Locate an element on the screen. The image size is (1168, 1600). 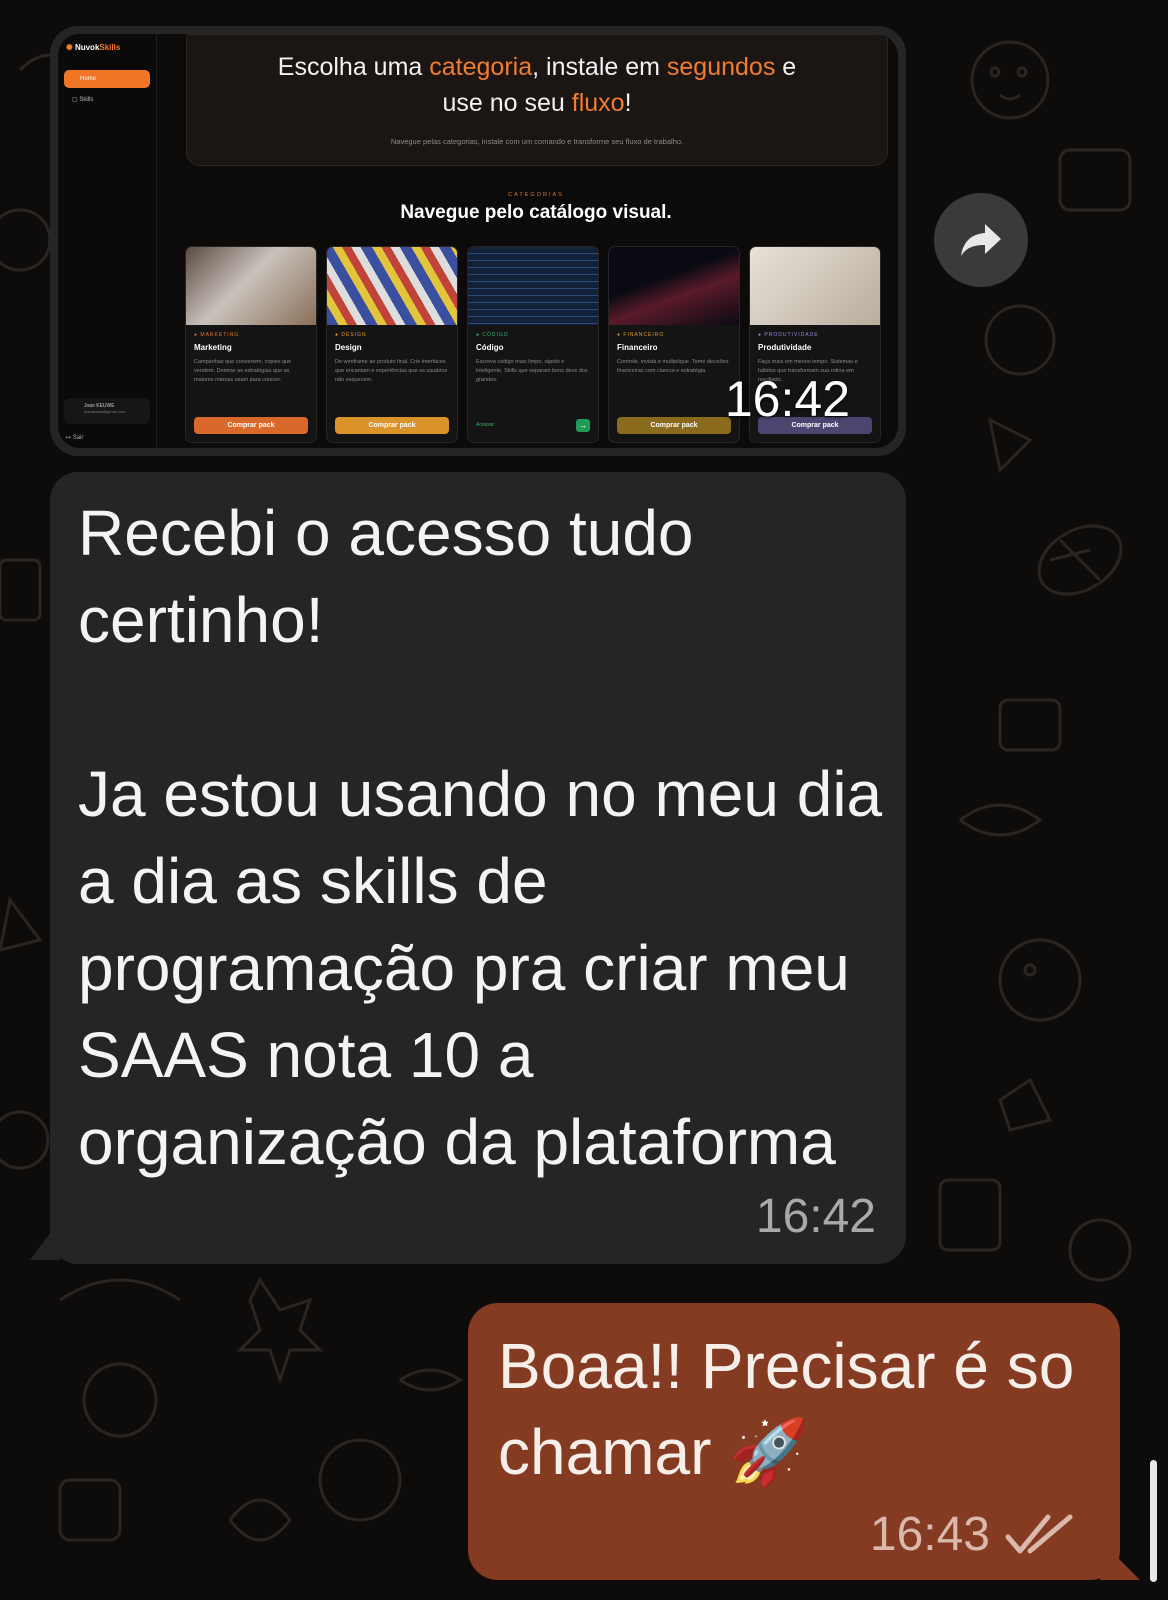
double-check-icon is located at coordinates (1039, 1533).